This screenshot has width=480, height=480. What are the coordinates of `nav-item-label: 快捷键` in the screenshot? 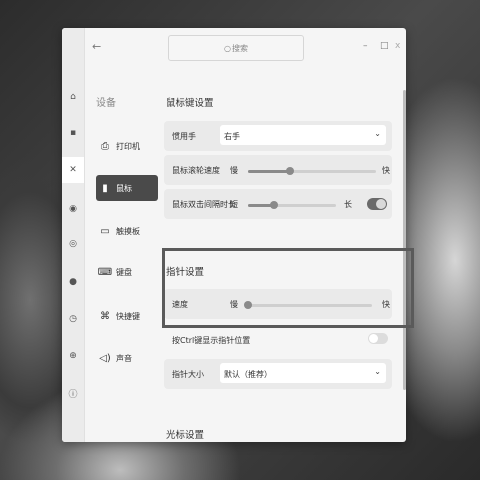 It's located at (128, 316).